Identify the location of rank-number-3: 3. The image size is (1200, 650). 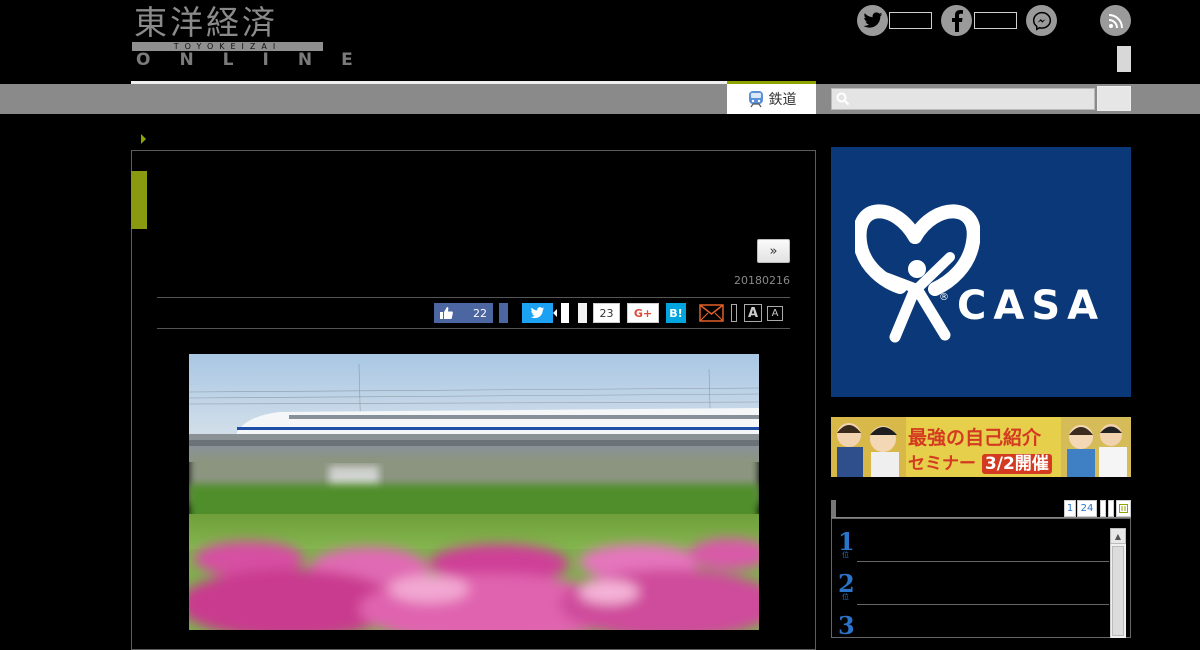
(846, 625).